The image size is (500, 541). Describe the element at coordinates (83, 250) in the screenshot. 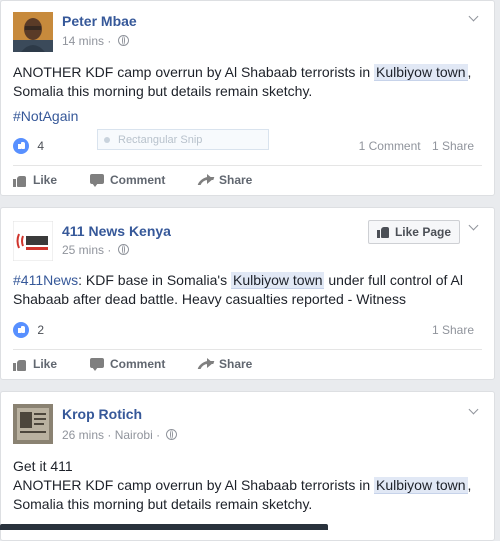

I see `post-time: 25 mins` at that location.